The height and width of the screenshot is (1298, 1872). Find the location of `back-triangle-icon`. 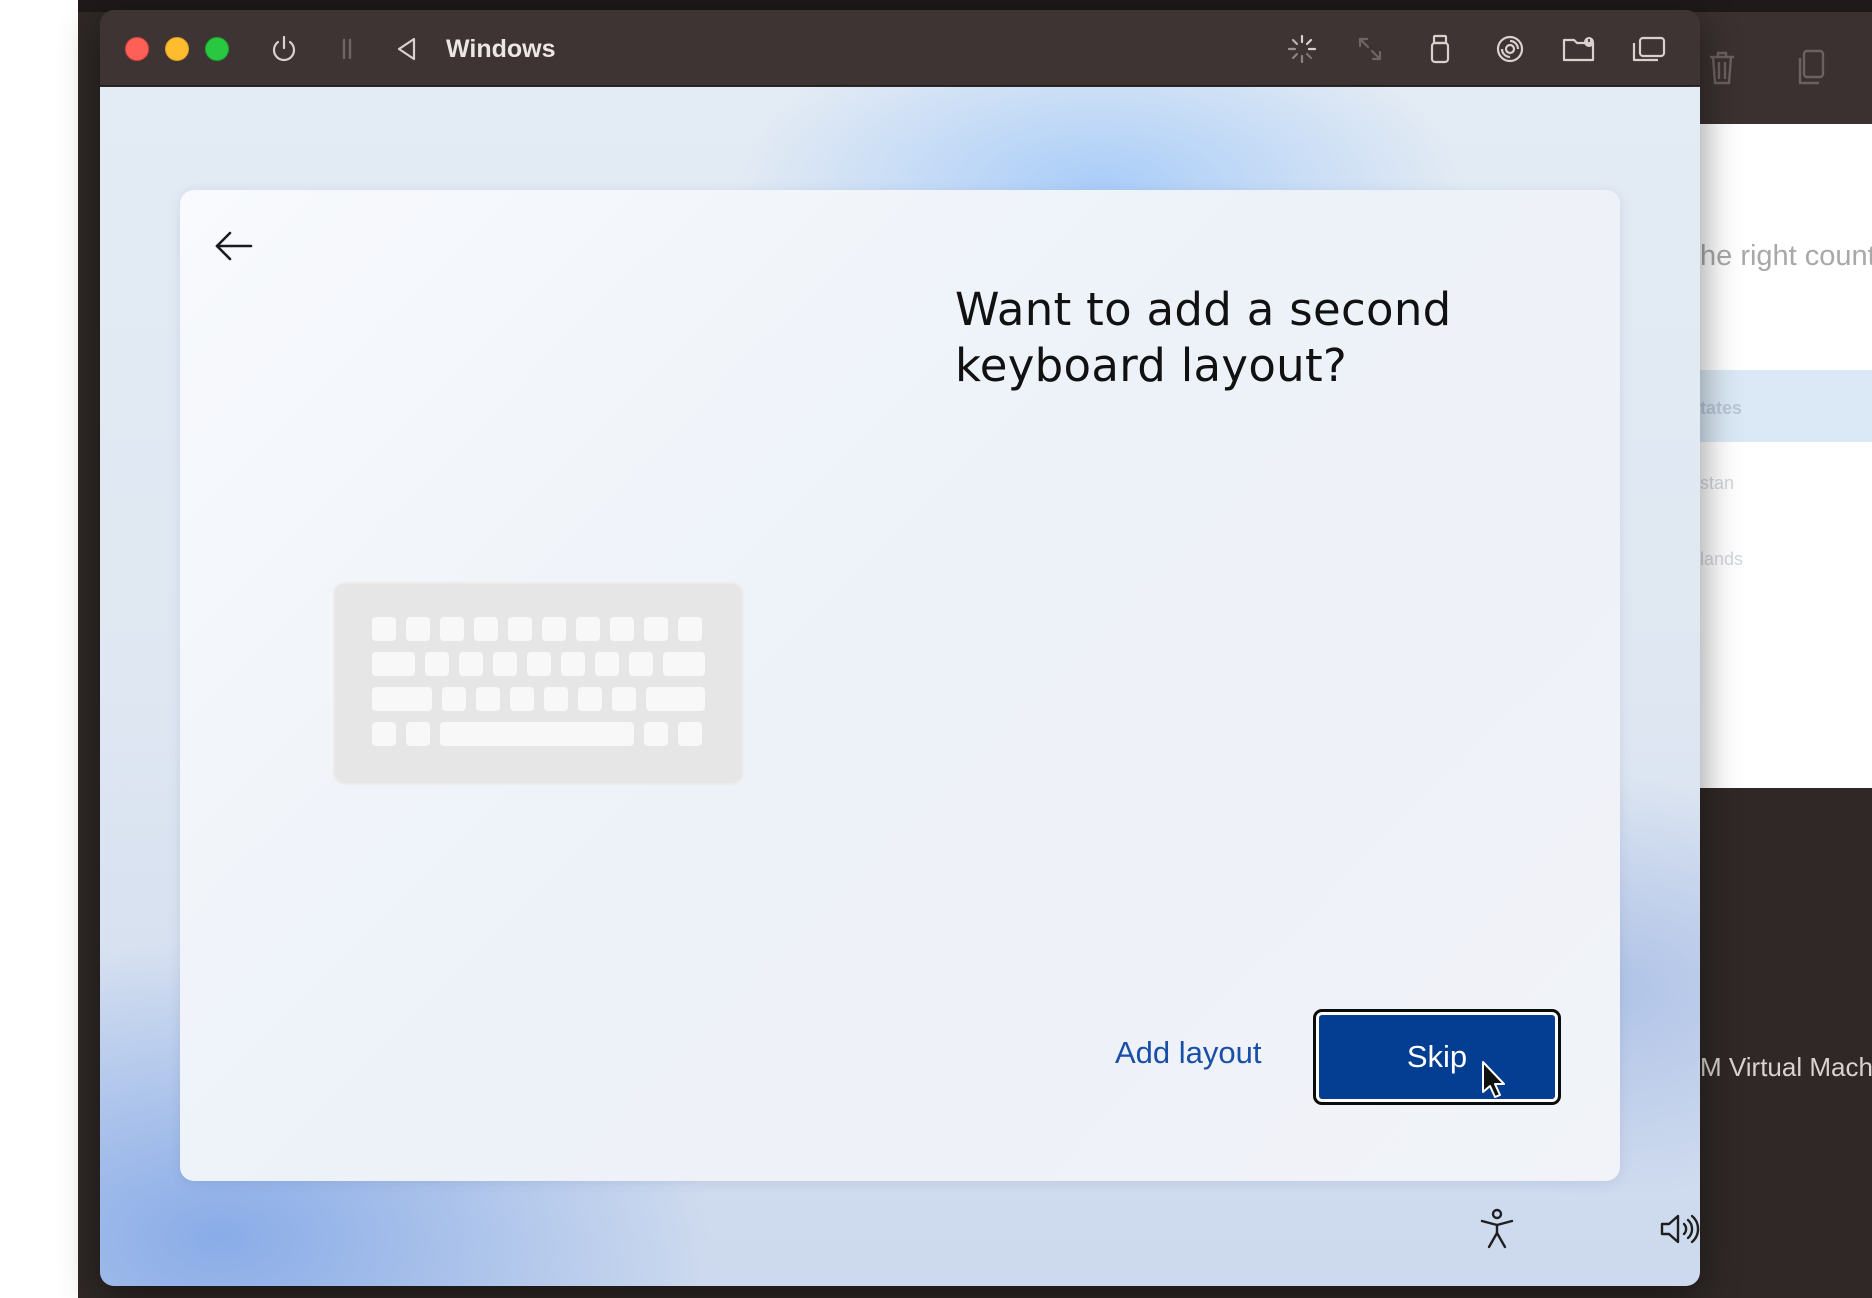

back-triangle-icon is located at coordinates (407, 49).